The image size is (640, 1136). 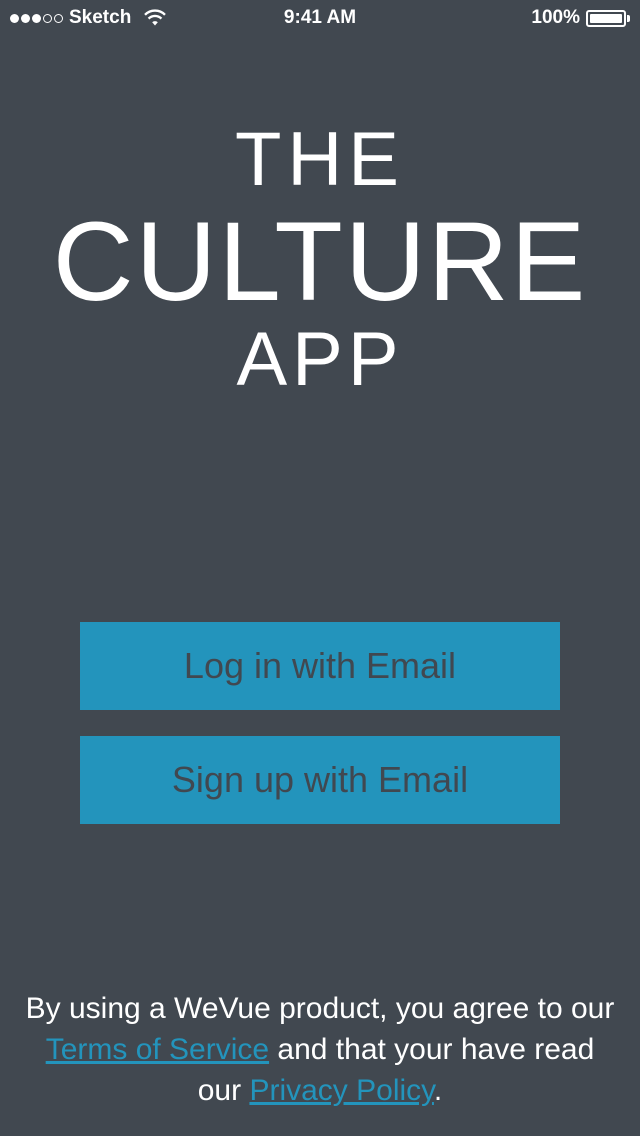 I want to click on privacy-policy-link: Privacy Policy, so click(x=341, y=1090).